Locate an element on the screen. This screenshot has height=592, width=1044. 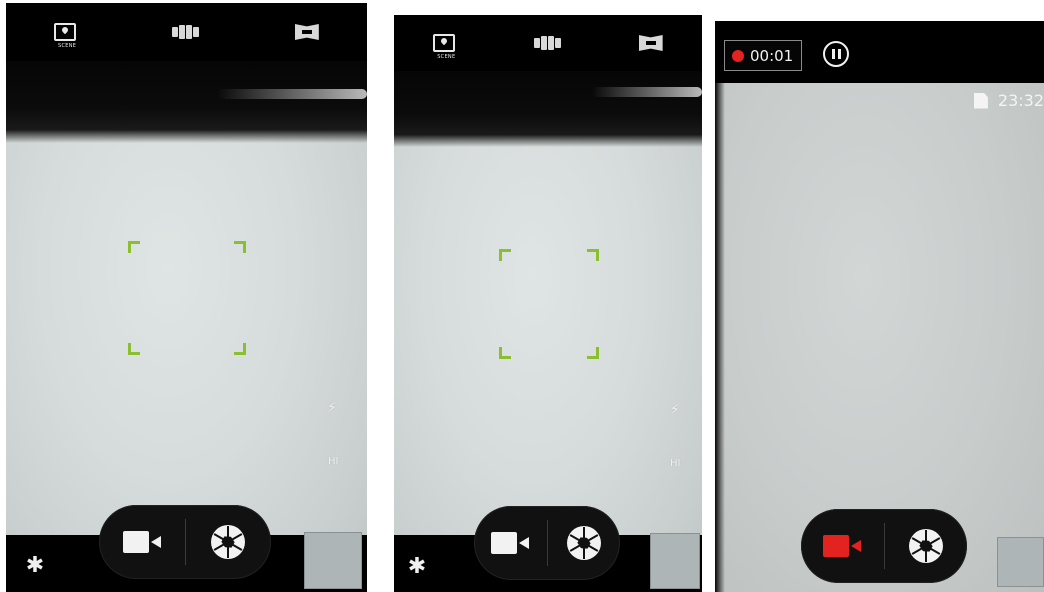
sd-card-icon is located at coordinates (980, 100).